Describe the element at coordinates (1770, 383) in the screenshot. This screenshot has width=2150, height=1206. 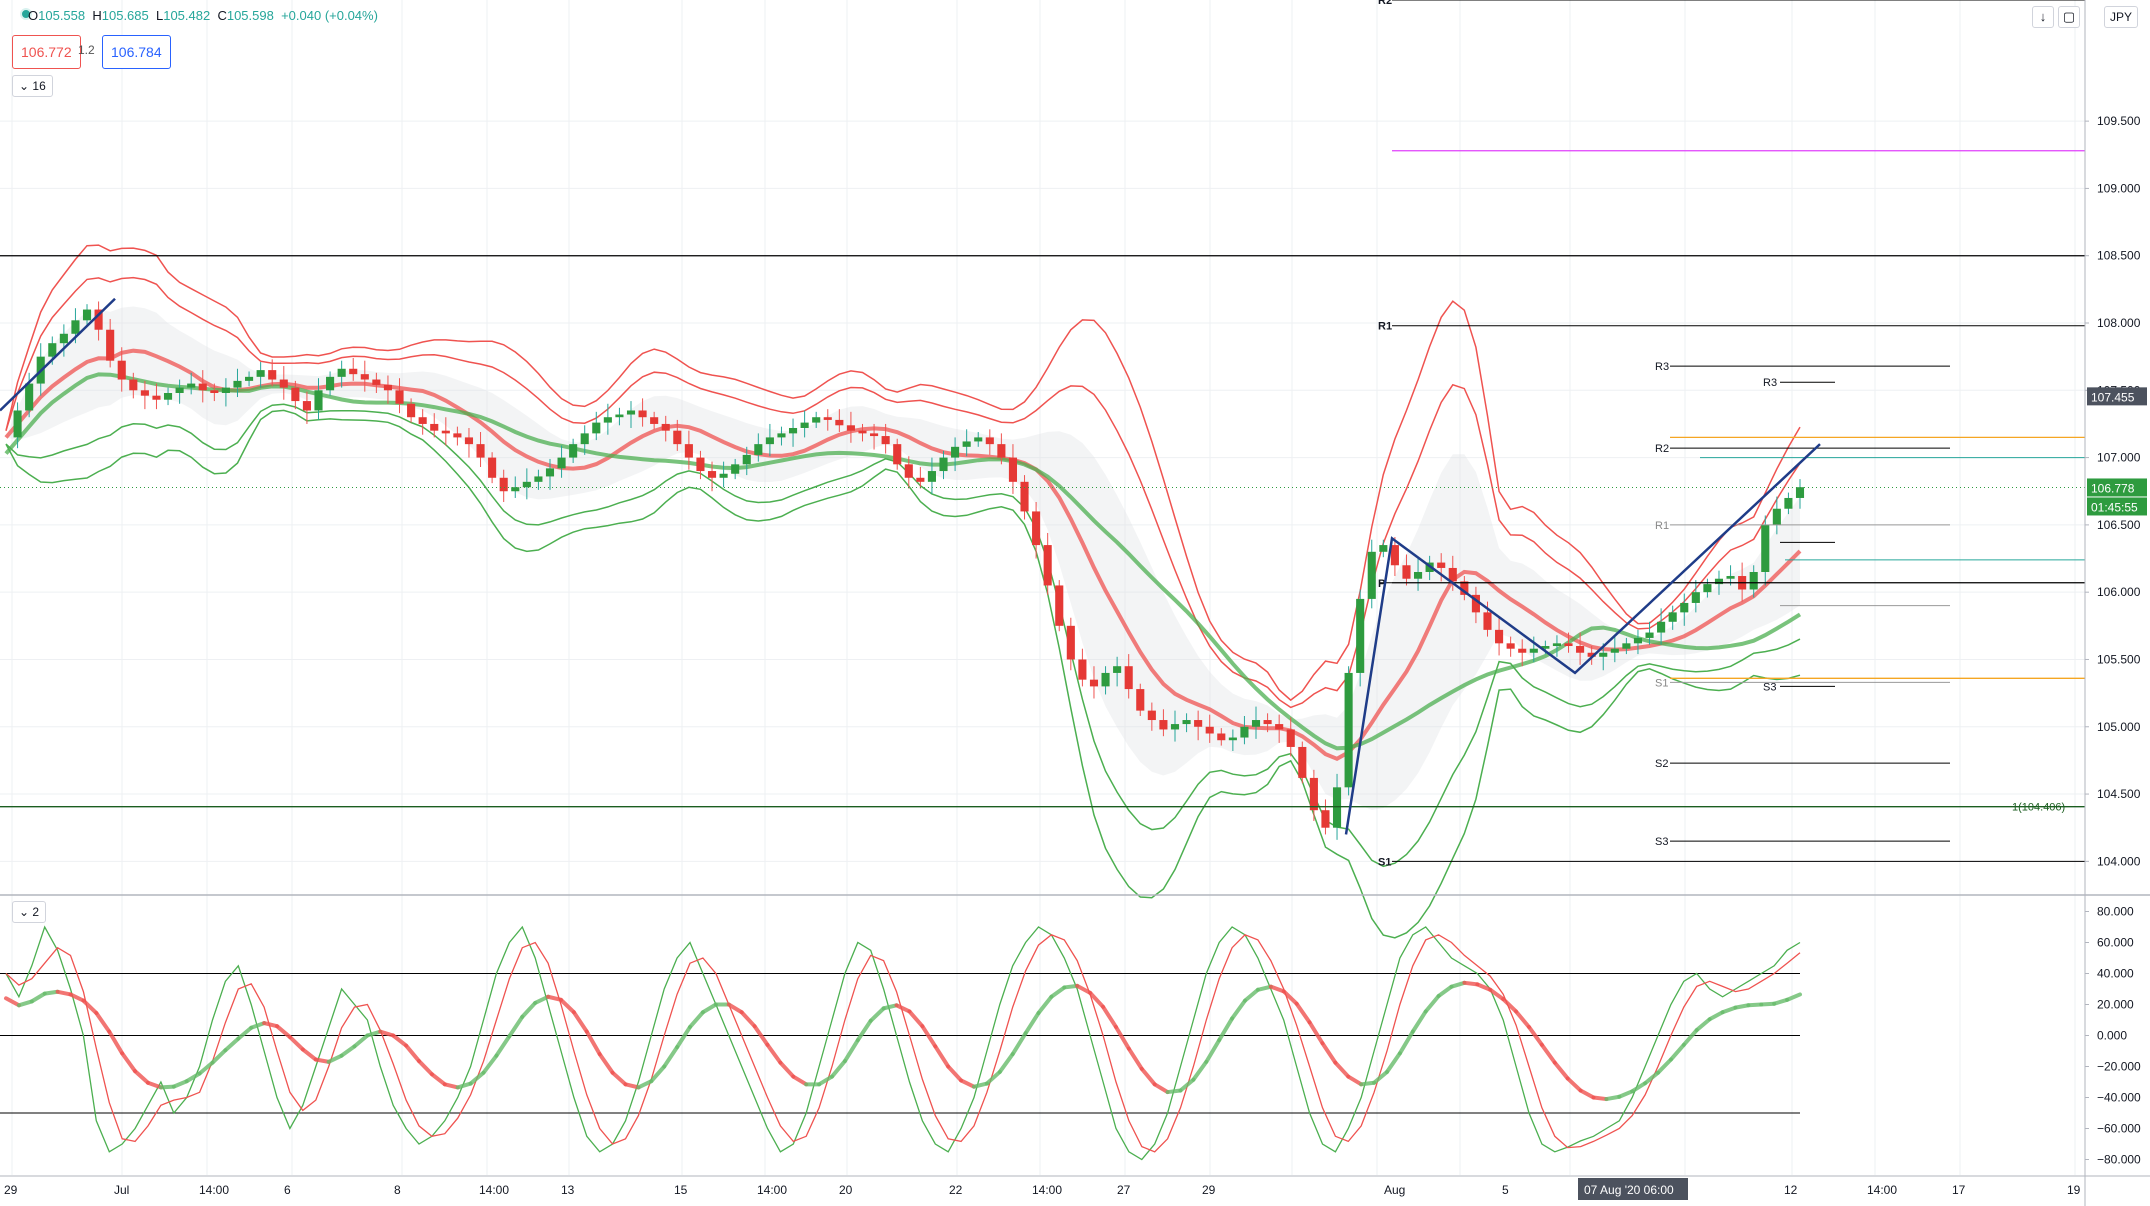
I see `pivot-label: R3` at that location.